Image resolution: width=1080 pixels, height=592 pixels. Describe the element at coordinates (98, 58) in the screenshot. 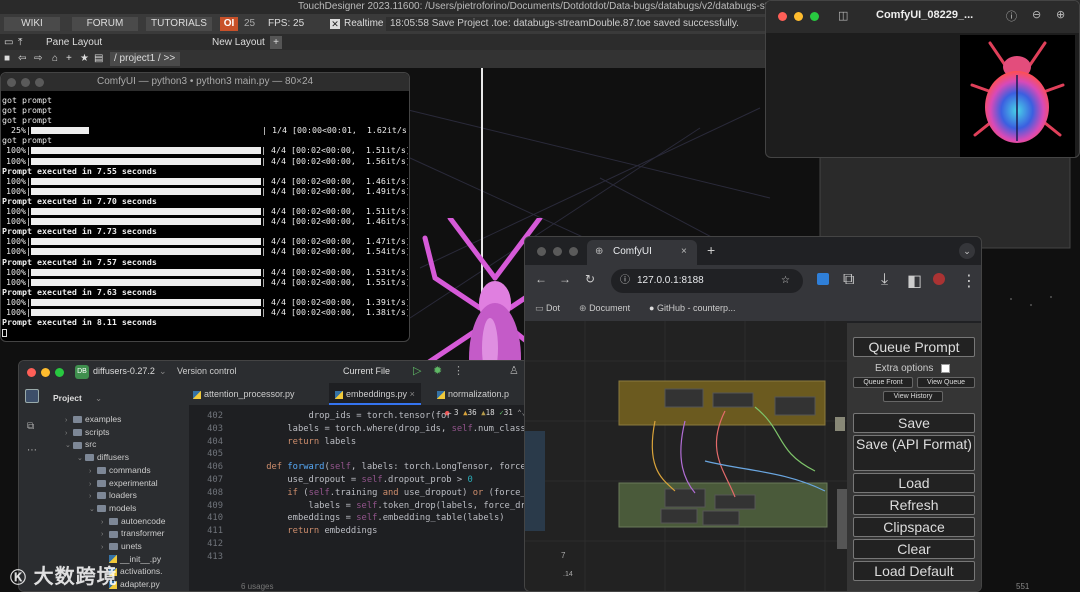

I see `td-folder-icon: ▤` at that location.